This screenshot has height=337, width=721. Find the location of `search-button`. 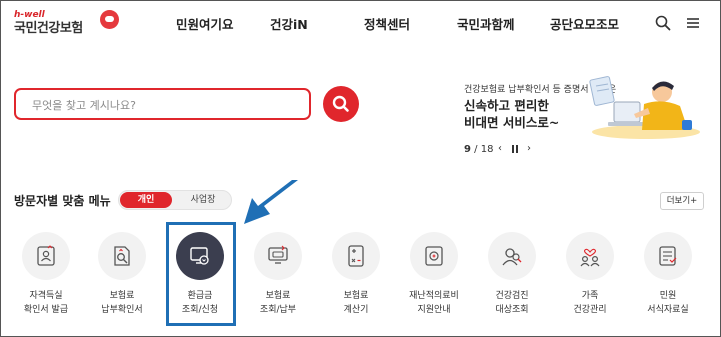

search-button is located at coordinates (341, 104).